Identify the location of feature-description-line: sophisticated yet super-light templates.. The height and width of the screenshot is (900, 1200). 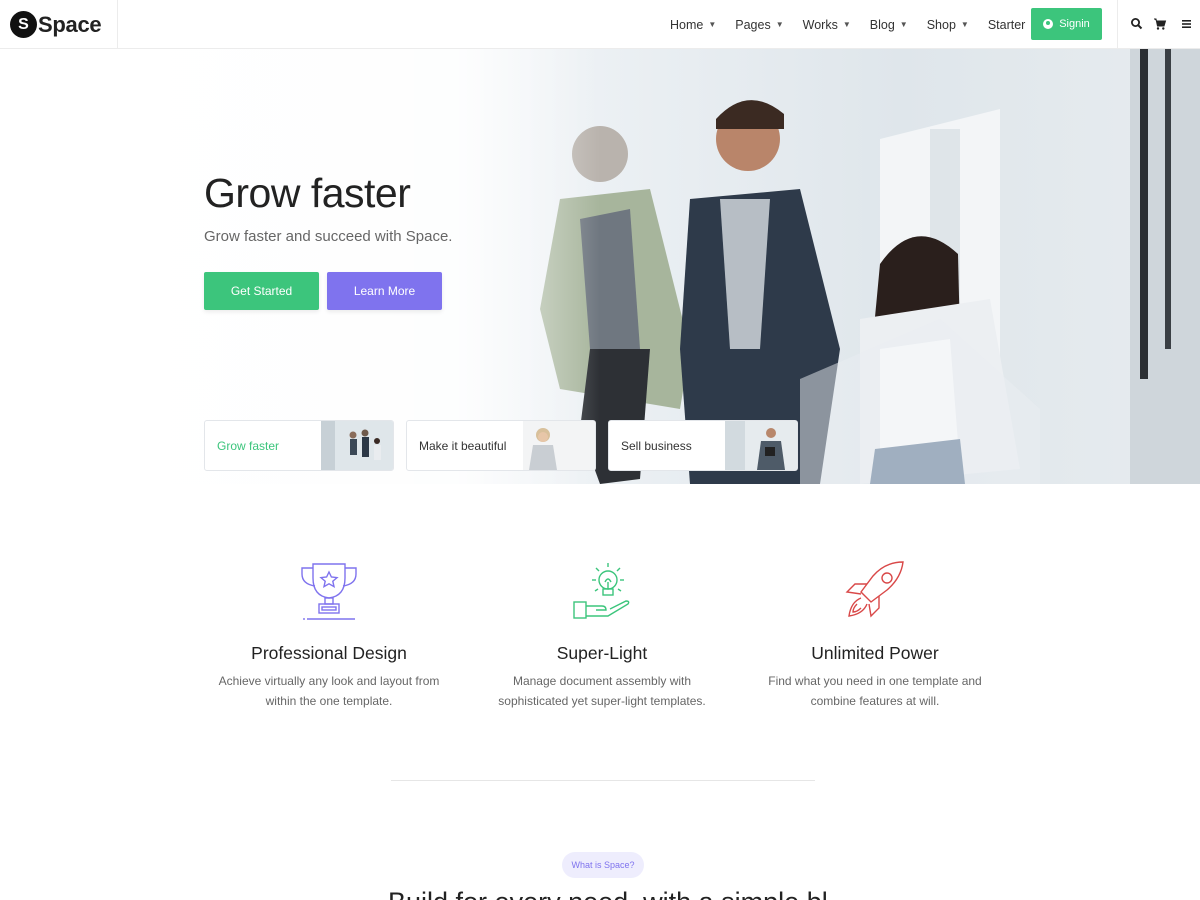
(602, 700).